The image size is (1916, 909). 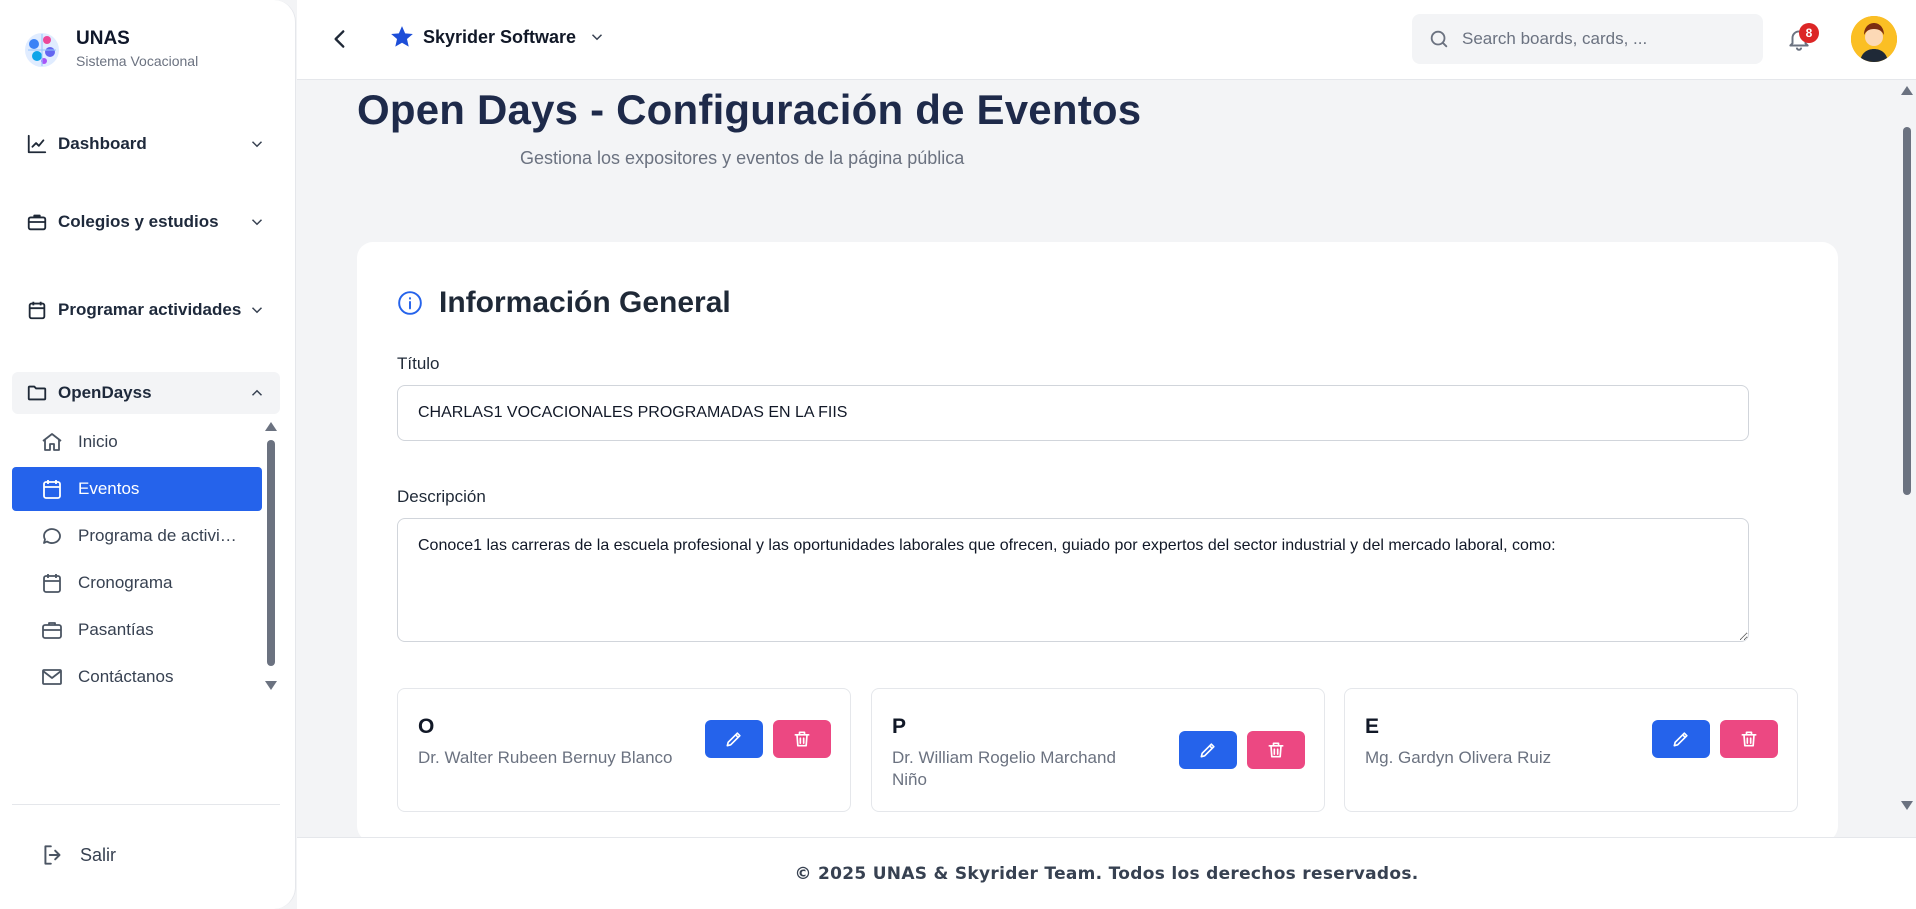 What do you see at coordinates (137, 61) in the screenshot?
I see `brand-subtitle: Sistema Vocacional` at bounding box center [137, 61].